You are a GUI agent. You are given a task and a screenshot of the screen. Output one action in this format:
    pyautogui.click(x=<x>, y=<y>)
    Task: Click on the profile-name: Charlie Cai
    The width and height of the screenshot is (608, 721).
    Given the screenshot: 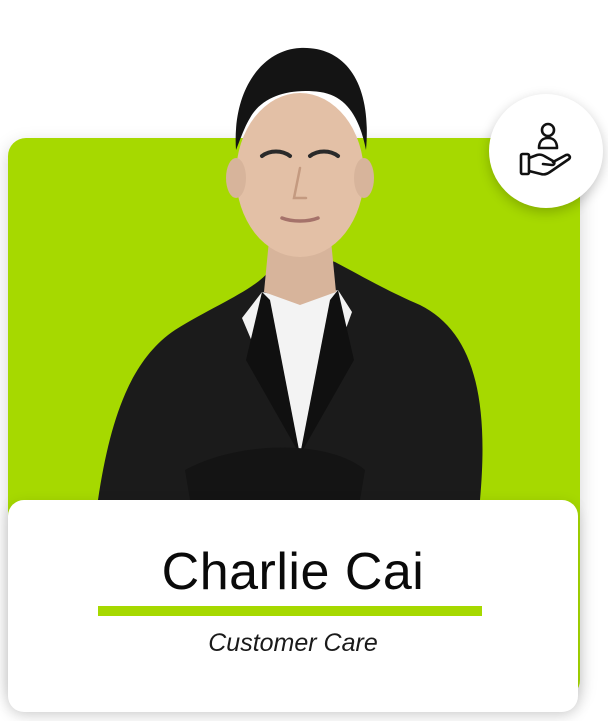 What is the action you would take?
    pyautogui.click(x=293, y=572)
    